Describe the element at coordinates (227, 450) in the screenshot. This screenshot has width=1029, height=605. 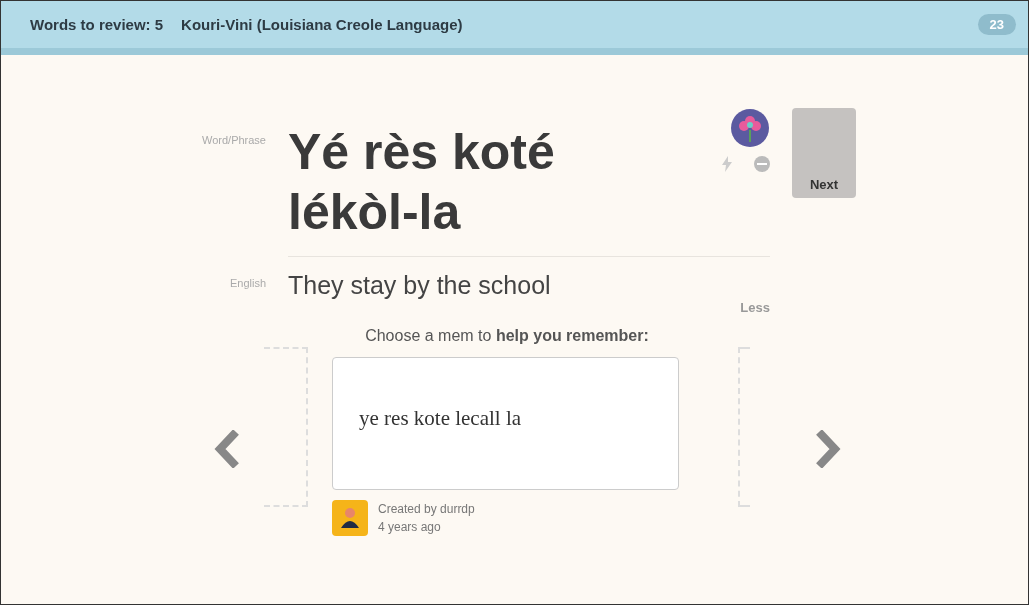
I see `previous-button` at that location.